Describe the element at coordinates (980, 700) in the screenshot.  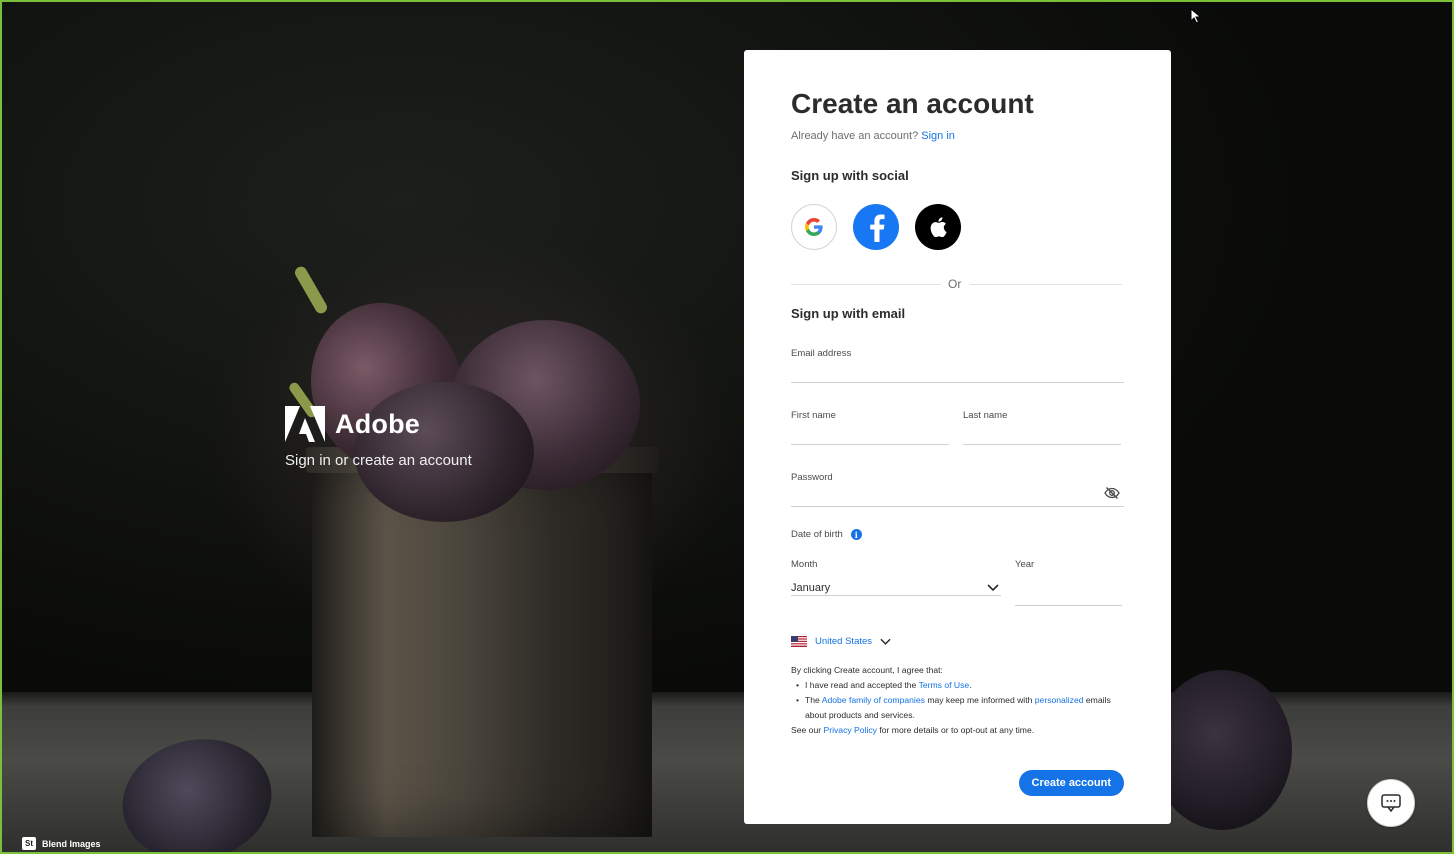
I see `legal-text-segment: may keep me informed with` at that location.